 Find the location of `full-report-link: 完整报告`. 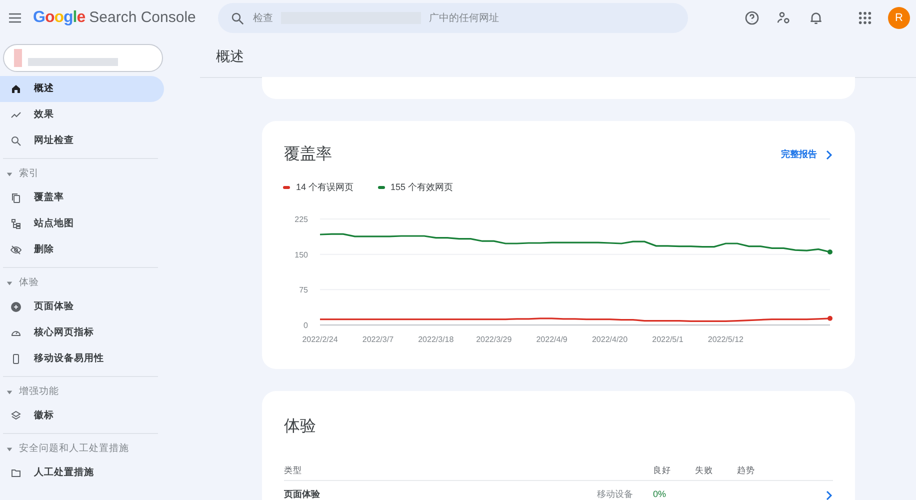

full-report-link: 完整报告 is located at coordinates (807, 155).